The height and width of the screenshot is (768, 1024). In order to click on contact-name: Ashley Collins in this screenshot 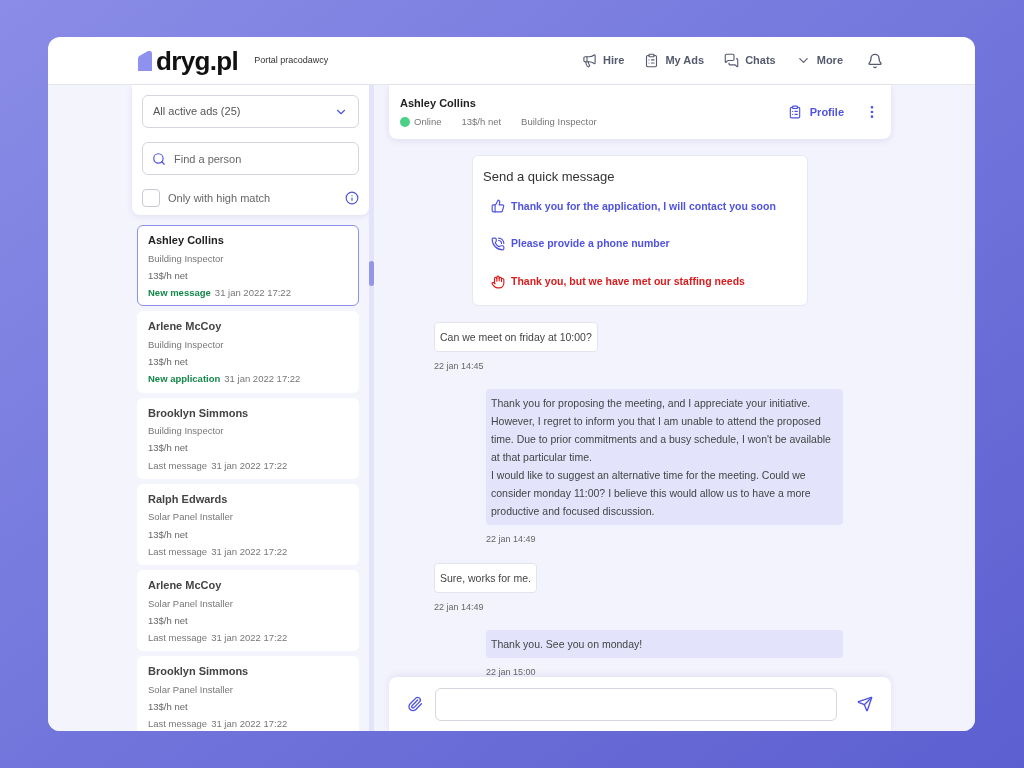, I will do `click(186, 240)`.